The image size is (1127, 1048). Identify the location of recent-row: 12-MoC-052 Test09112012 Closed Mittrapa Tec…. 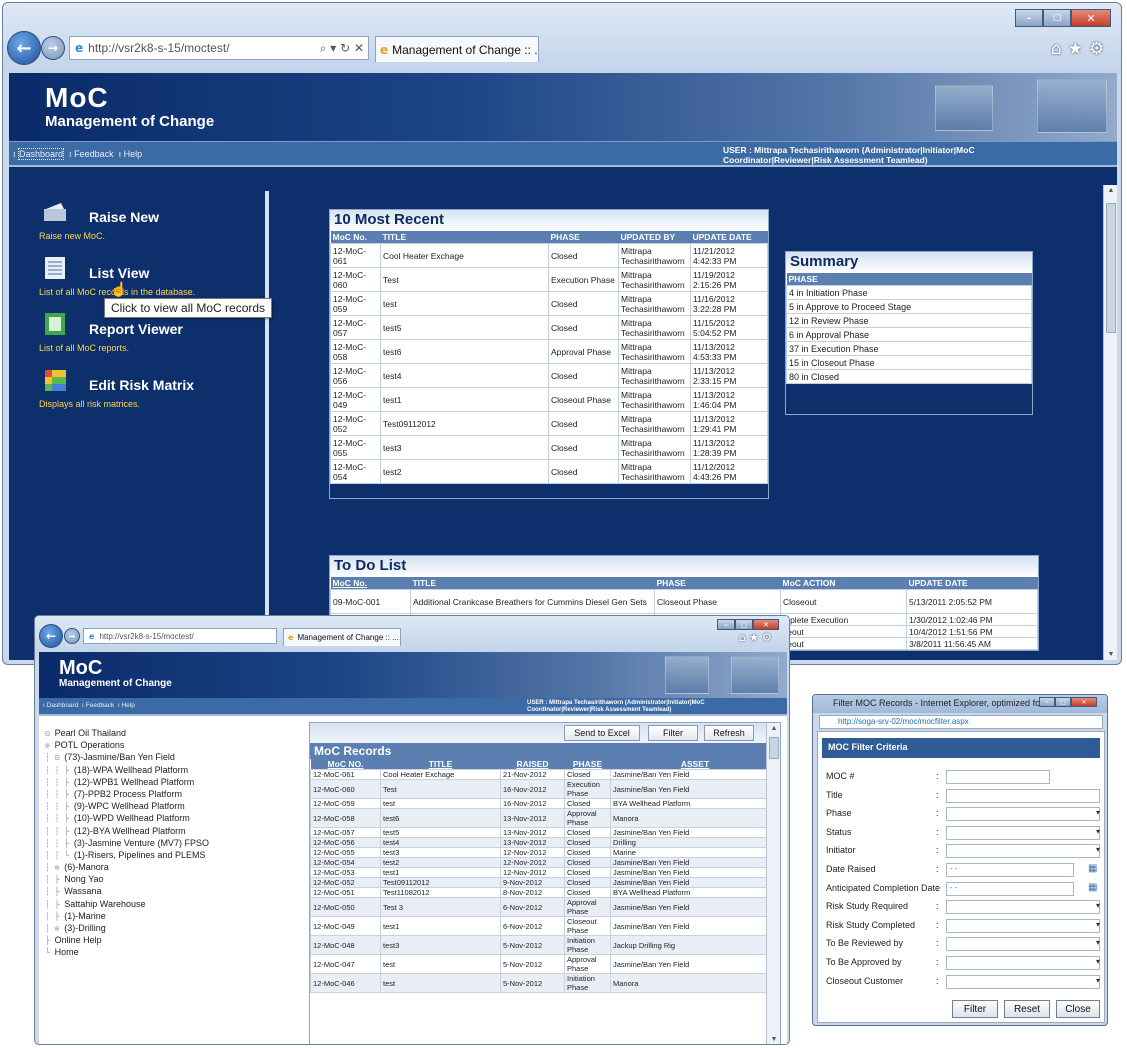
(549, 423).